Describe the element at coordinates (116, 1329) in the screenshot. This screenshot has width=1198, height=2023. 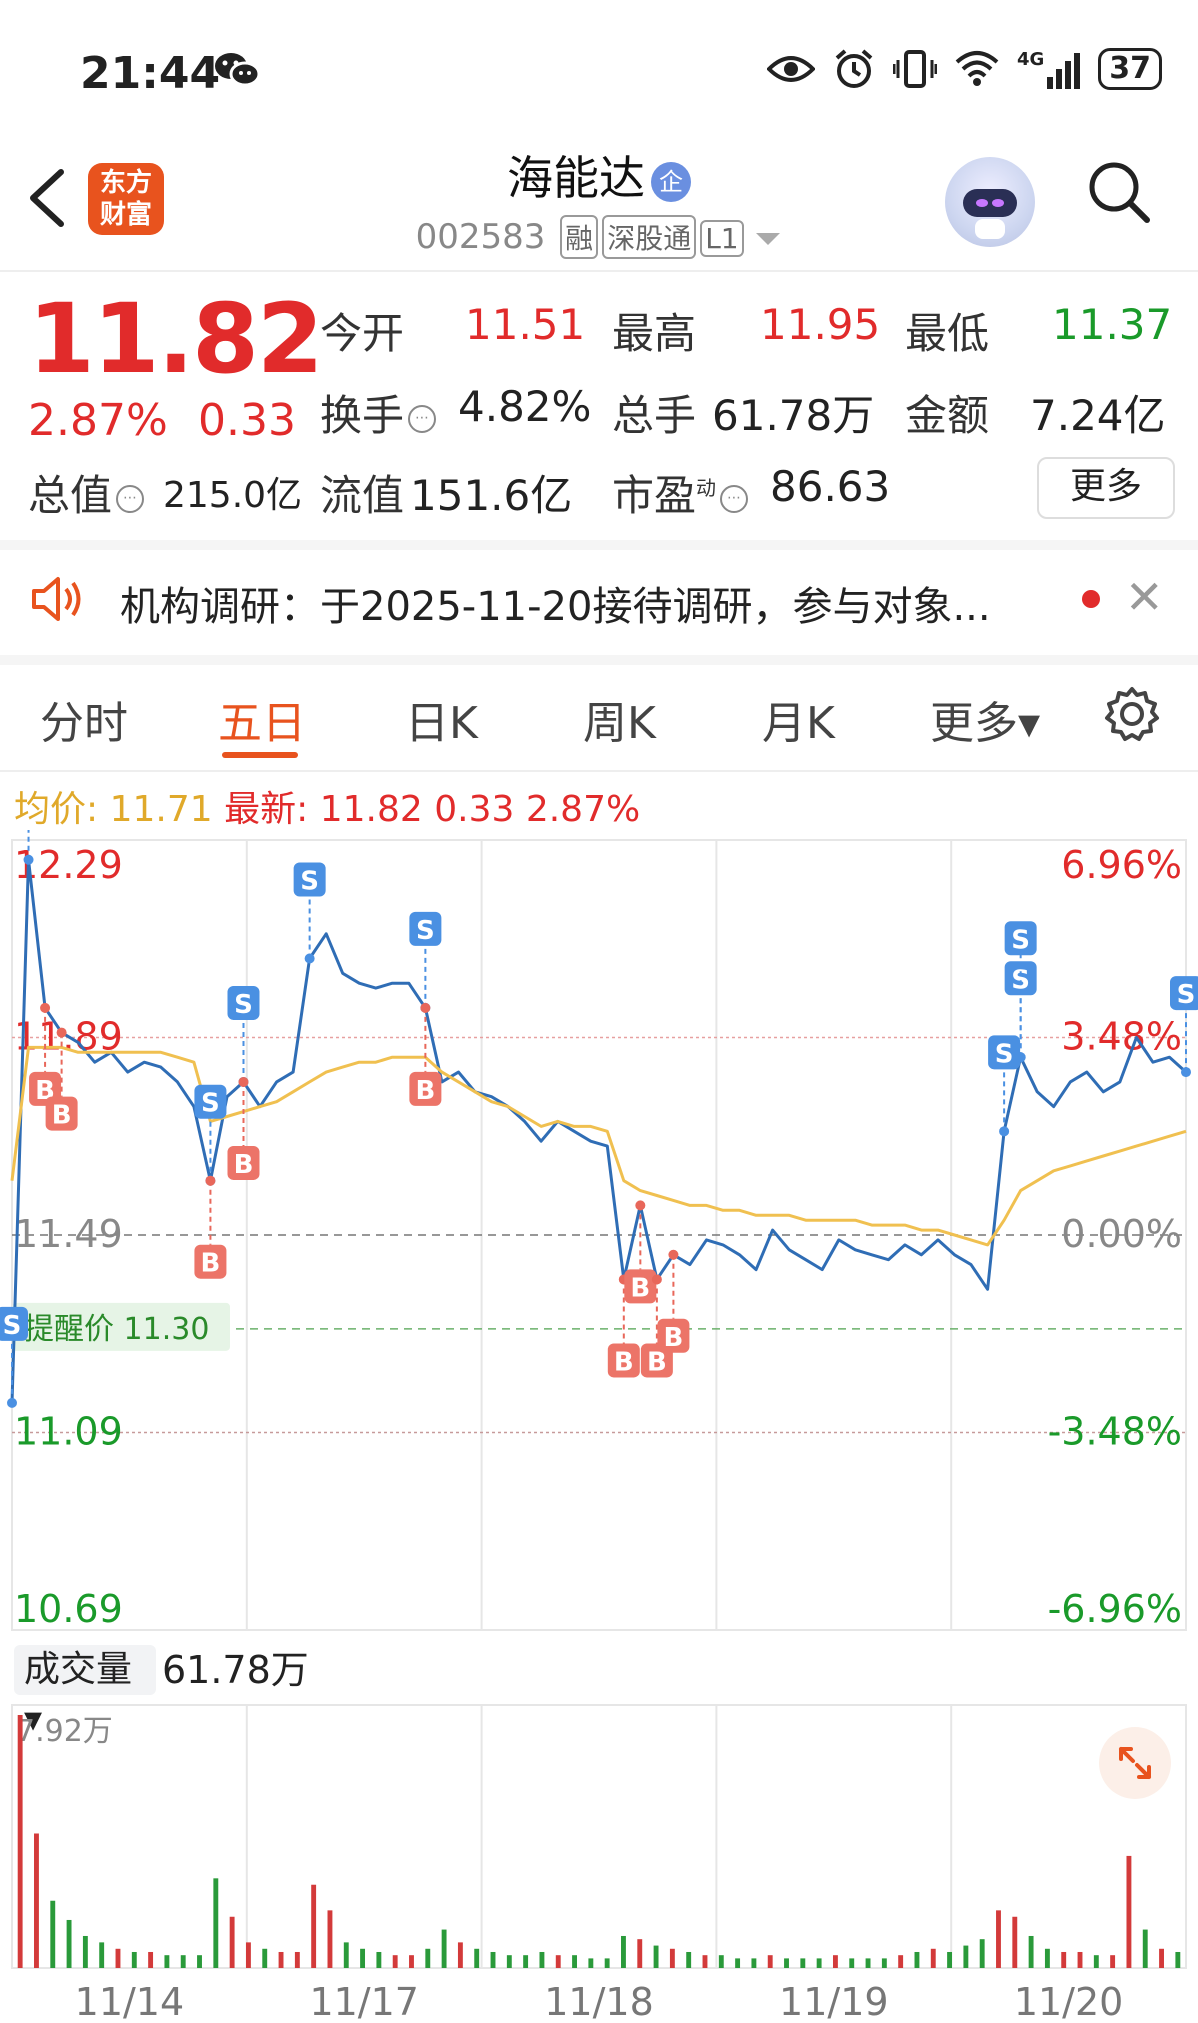
I see `alert-price-label: 提醒价 11.30` at that location.